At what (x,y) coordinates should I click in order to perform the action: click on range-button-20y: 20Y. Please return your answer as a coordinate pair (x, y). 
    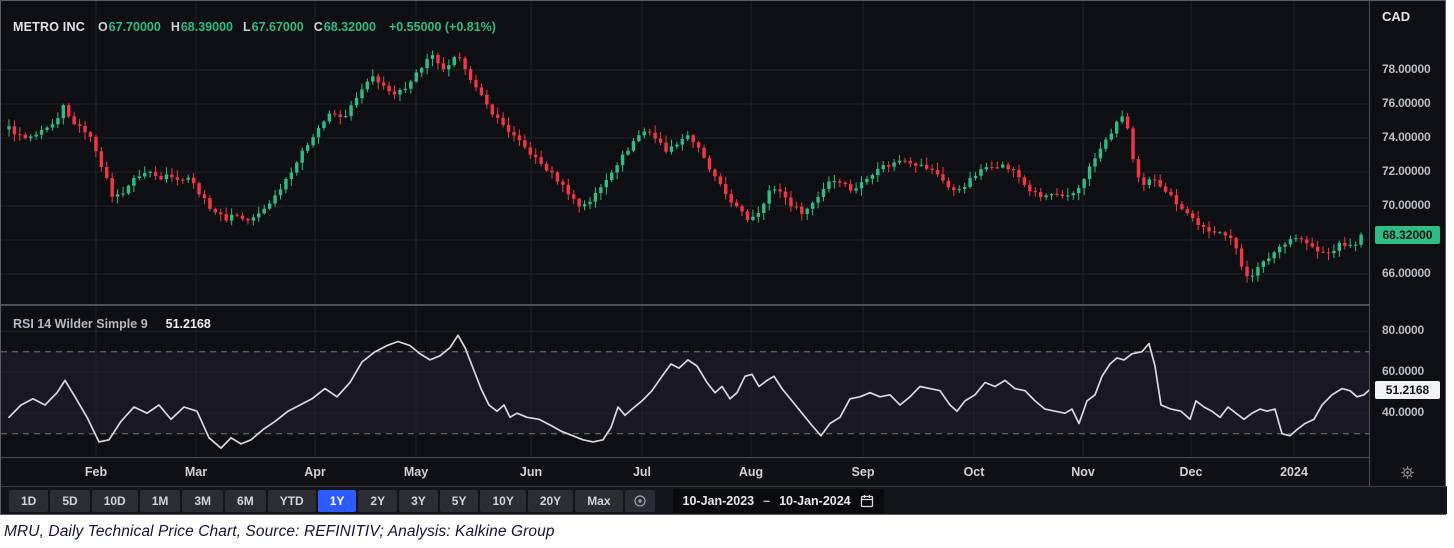
    Looking at the image, I should click on (550, 500).